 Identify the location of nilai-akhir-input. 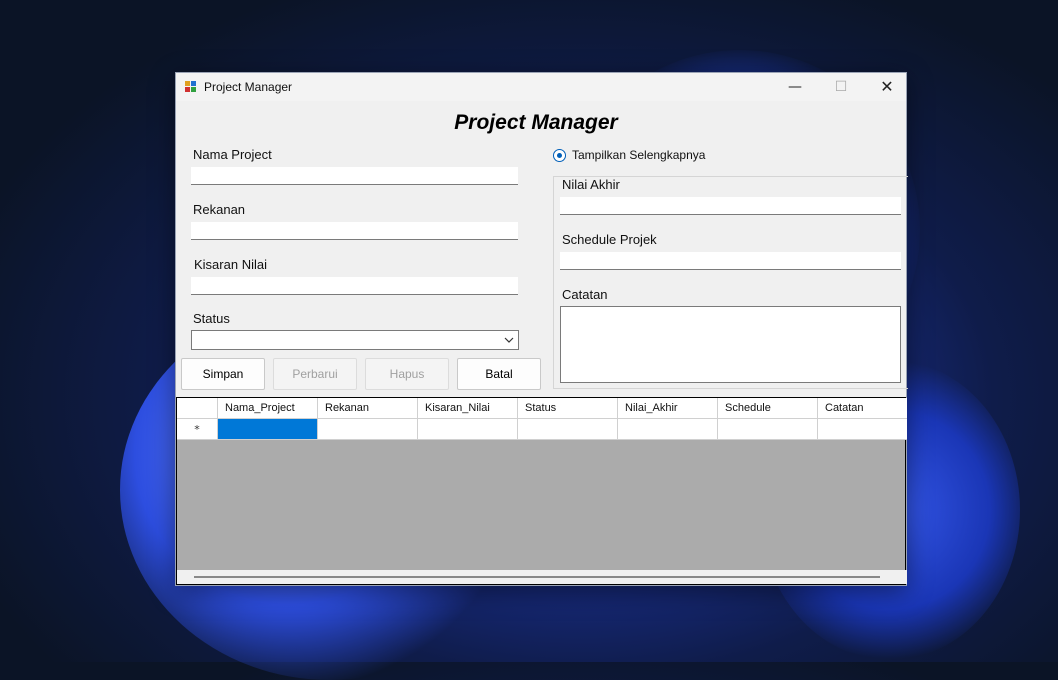
(730, 206).